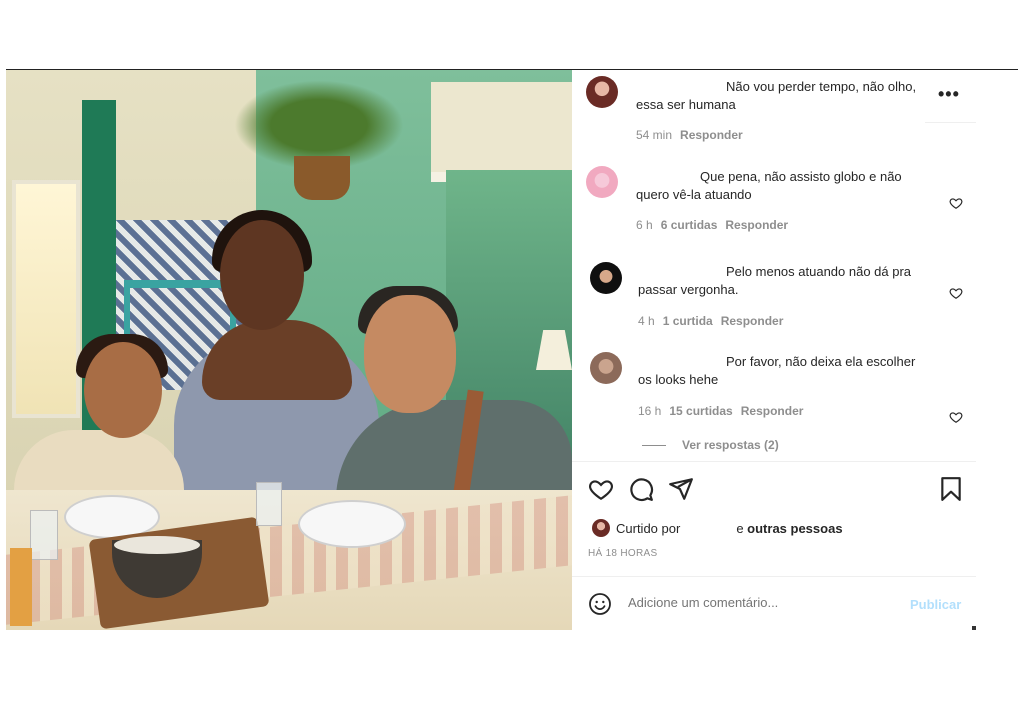 Image resolution: width=1027 pixels, height=703 pixels. I want to click on liker-avatar, so click(601, 528).